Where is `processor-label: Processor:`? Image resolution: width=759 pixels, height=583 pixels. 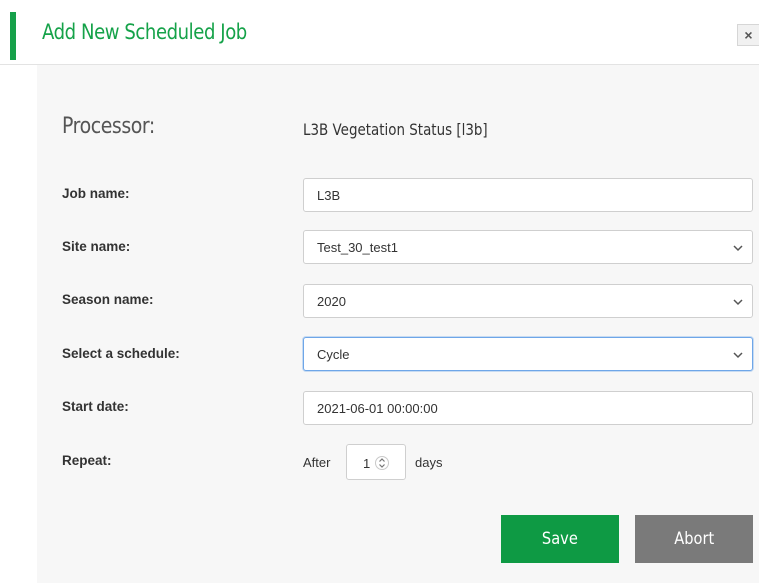 processor-label: Processor: is located at coordinates (108, 126).